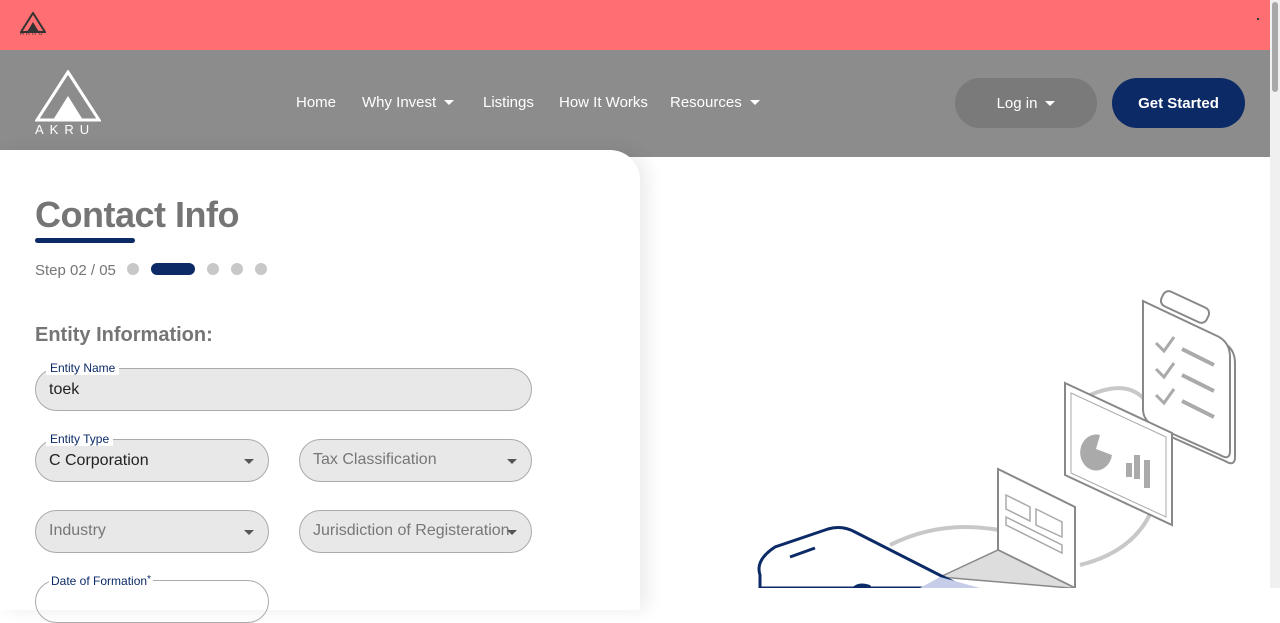 This screenshot has width=1280, height=623. What do you see at coordinates (173, 269) in the screenshot?
I see `step-dot-2-active` at bounding box center [173, 269].